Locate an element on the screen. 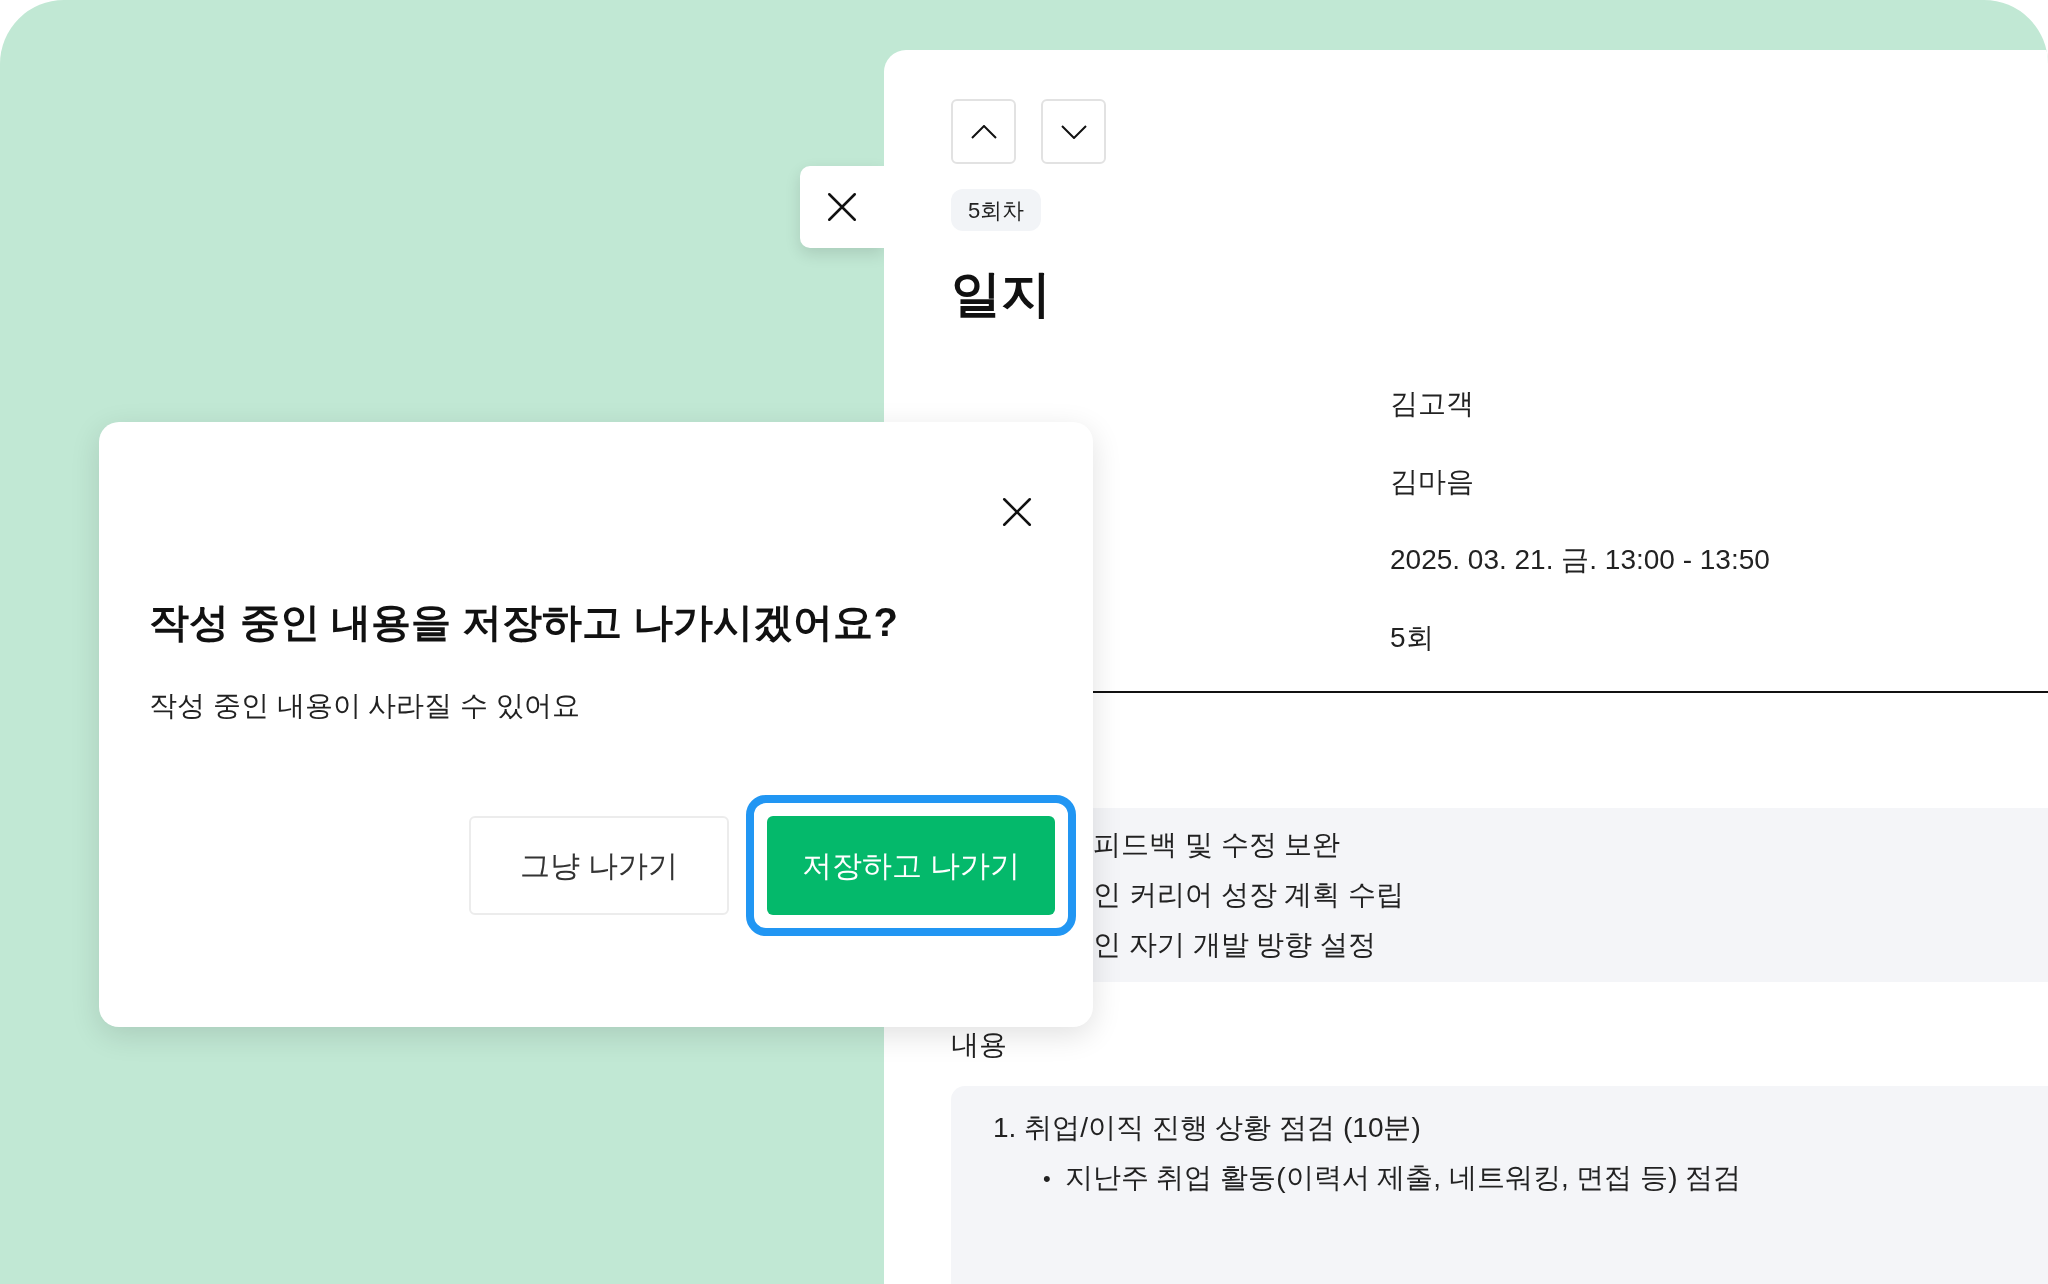 Image resolution: width=2048 pixels, height=1284 pixels. chevron-up-icon is located at coordinates (983, 131).